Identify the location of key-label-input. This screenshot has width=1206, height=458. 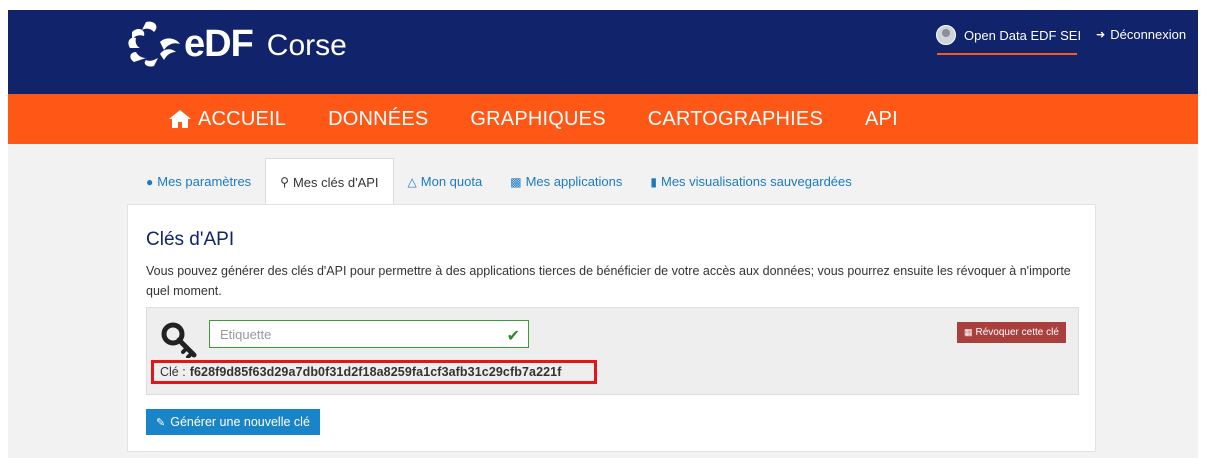
(369, 334).